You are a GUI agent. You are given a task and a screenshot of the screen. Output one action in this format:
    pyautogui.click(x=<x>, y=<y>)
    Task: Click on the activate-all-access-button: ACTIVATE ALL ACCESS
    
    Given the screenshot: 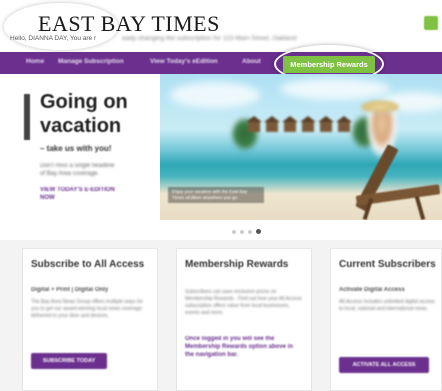 What is the action you would take?
    pyautogui.click(x=384, y=365)
    